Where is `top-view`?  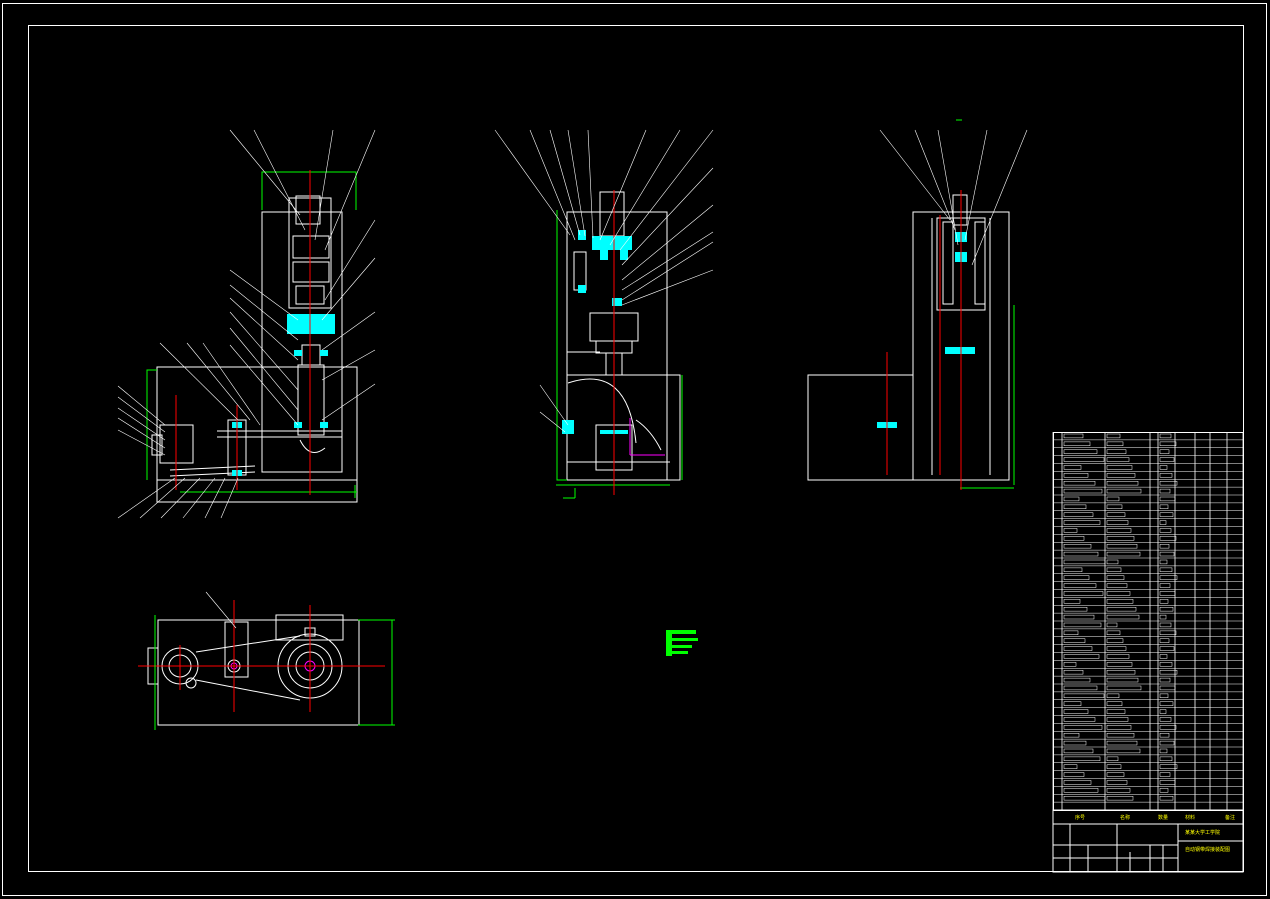 top-view is located at coordinates (266, 660).